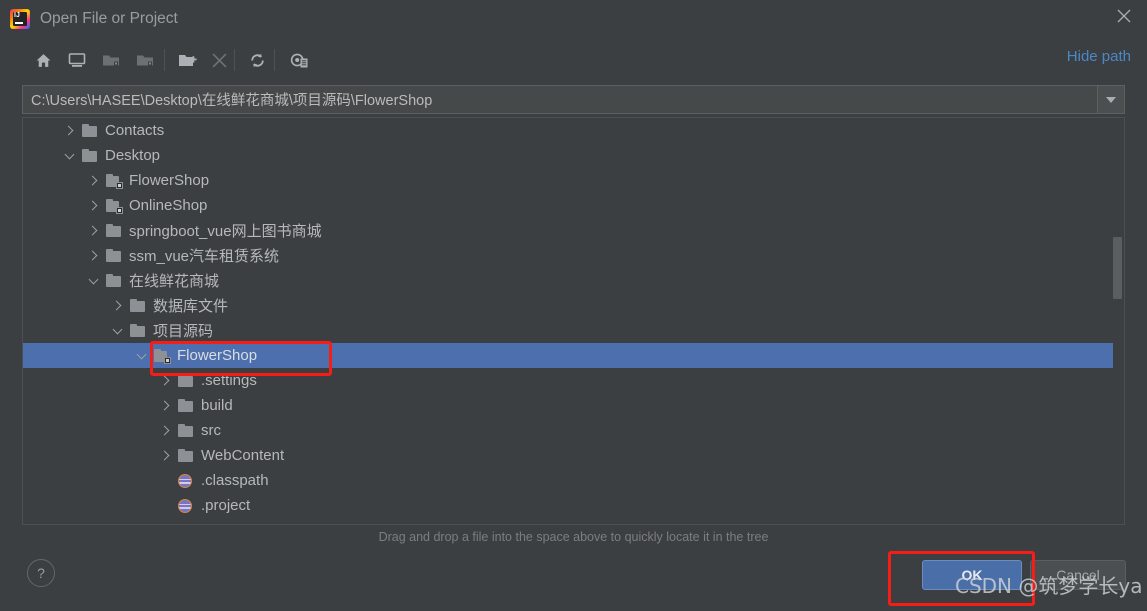 This screenshot has height=611, width=1147. What do you see at coordinates (568, 130) in the screenshot?
I see `tree-row: Contacts` at bounding box center [568, 130].